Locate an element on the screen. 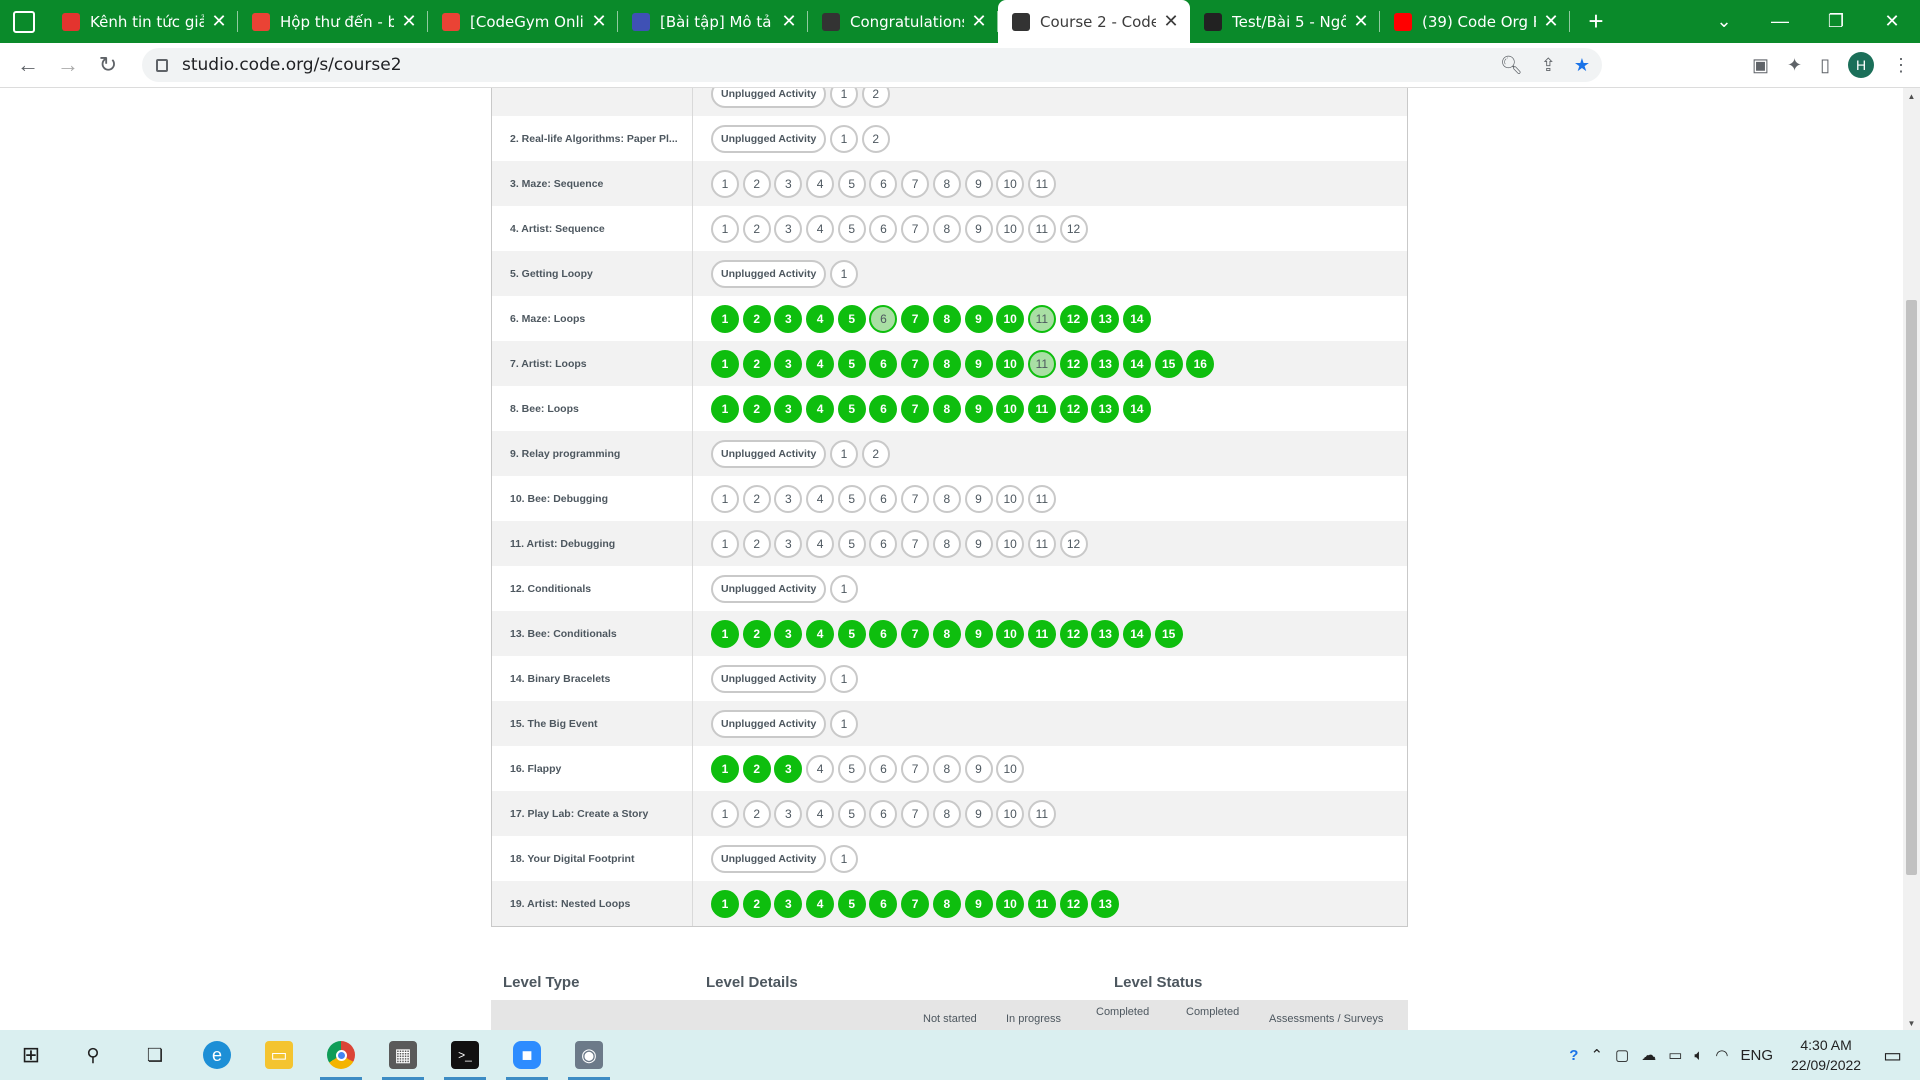 The height and width of the screenshot is (1080, 1920). bookmark-star-icon: ★ is located at coordinates (1582, 65).